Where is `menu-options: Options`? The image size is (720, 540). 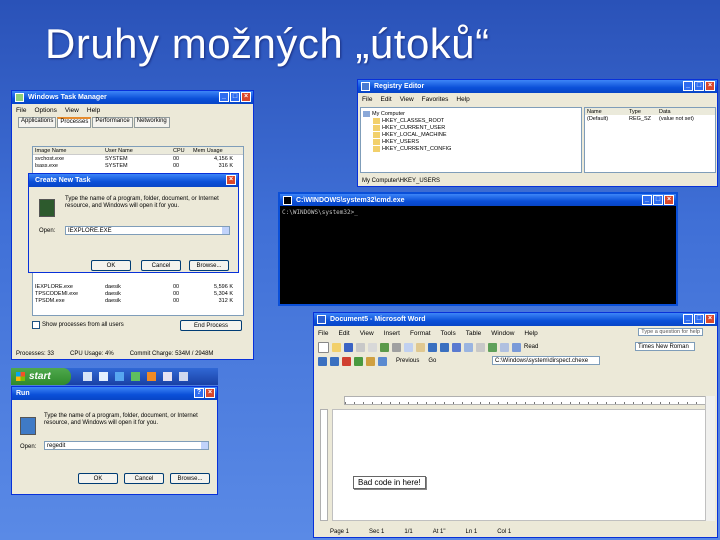
menu-options: Options is located at coordinates (45, 110).